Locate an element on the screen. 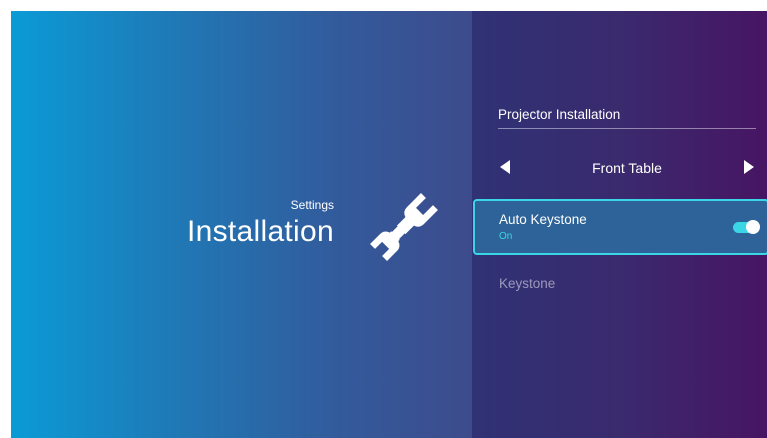 This screenshot has height=438, width=767. arrow-right-icon is located at coordinates (749, 167).